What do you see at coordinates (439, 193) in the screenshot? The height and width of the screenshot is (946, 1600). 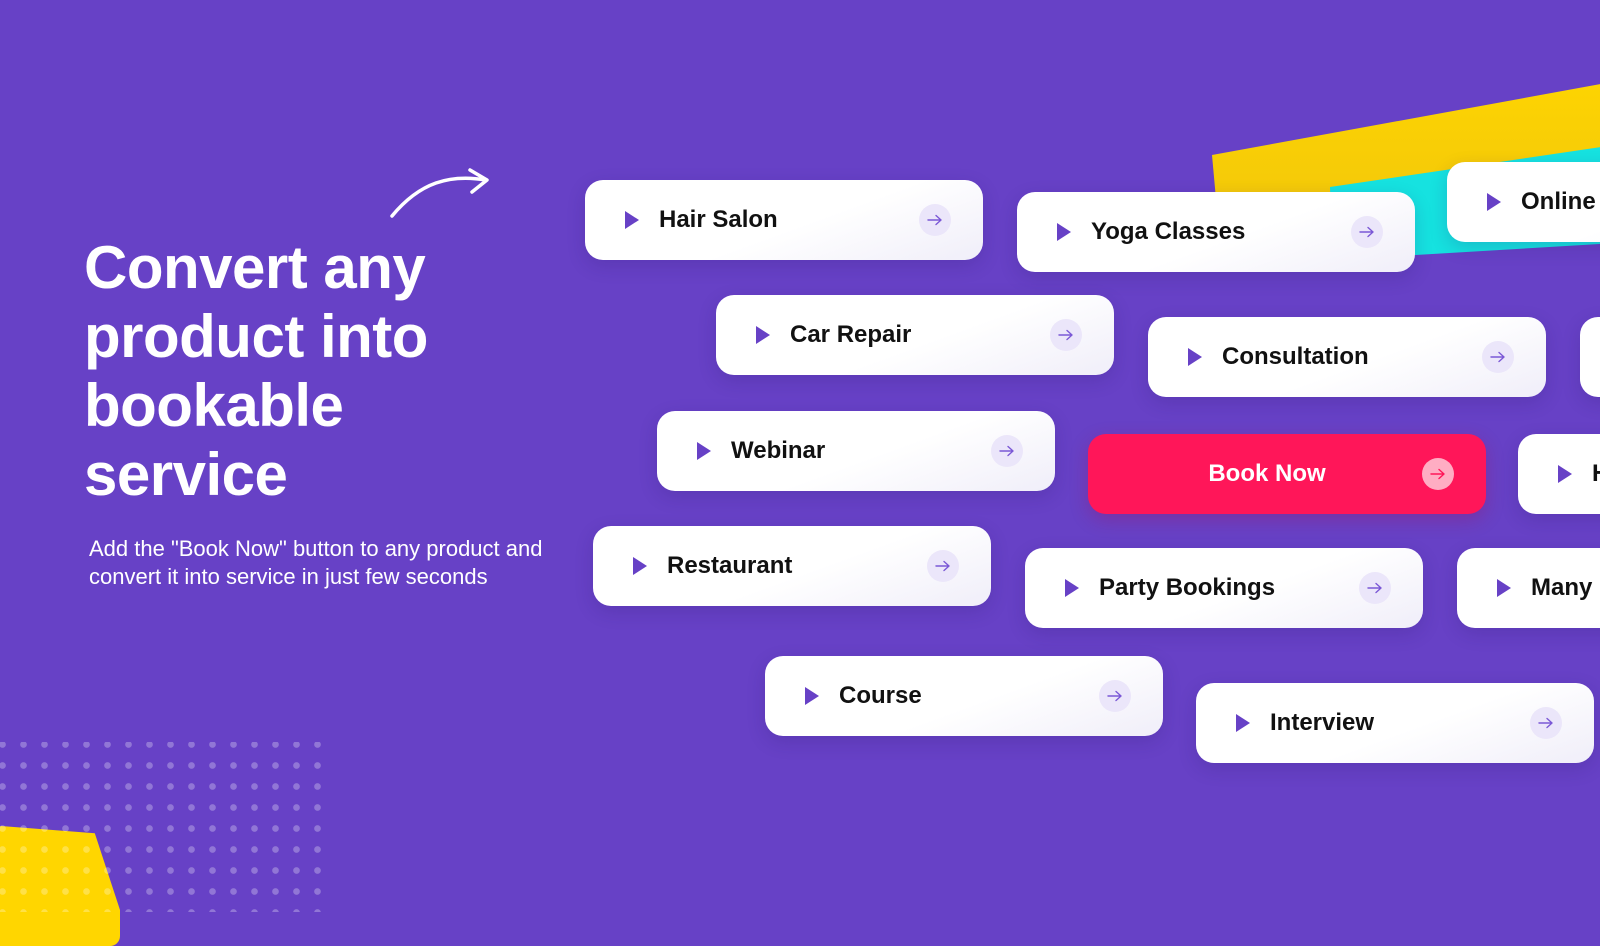 I see `curved-arrow-icon` at bounding box center [439, 193].